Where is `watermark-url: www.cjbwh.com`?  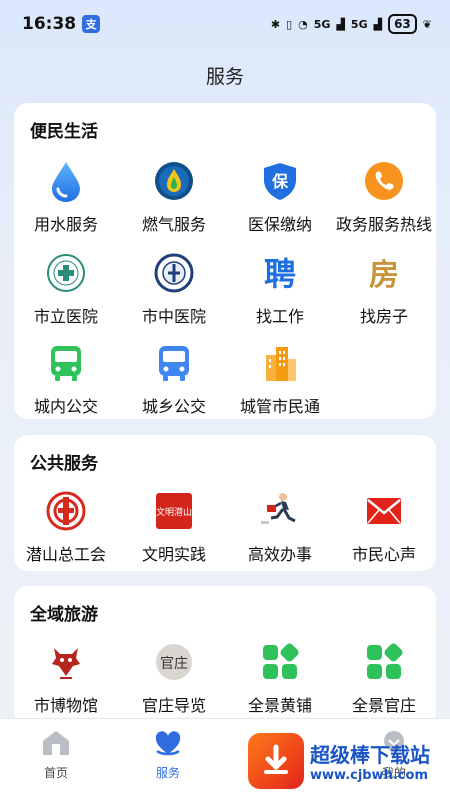
watermark-url: www.cjbwh.com is located at coordinates (369, 775).